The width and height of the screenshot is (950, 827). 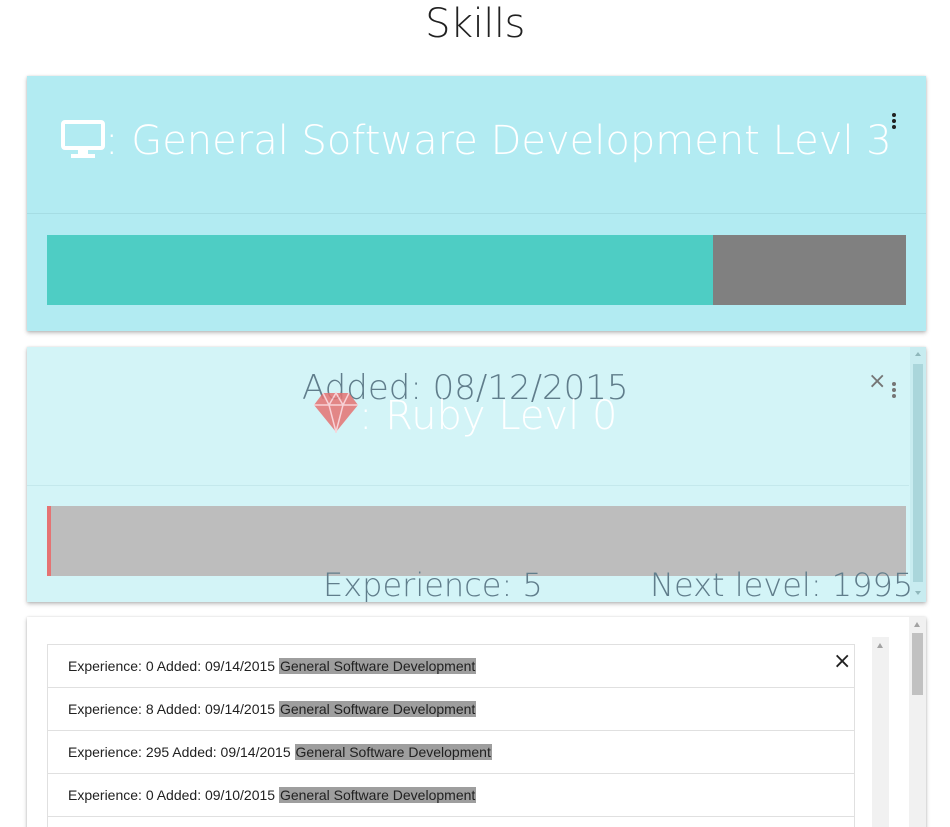 What do you see at coordinates (173, 795) in the screenshot?
I see `history-item-text: Experience: 0 Added: 09/10/2015` at bounding box center [173, 795].